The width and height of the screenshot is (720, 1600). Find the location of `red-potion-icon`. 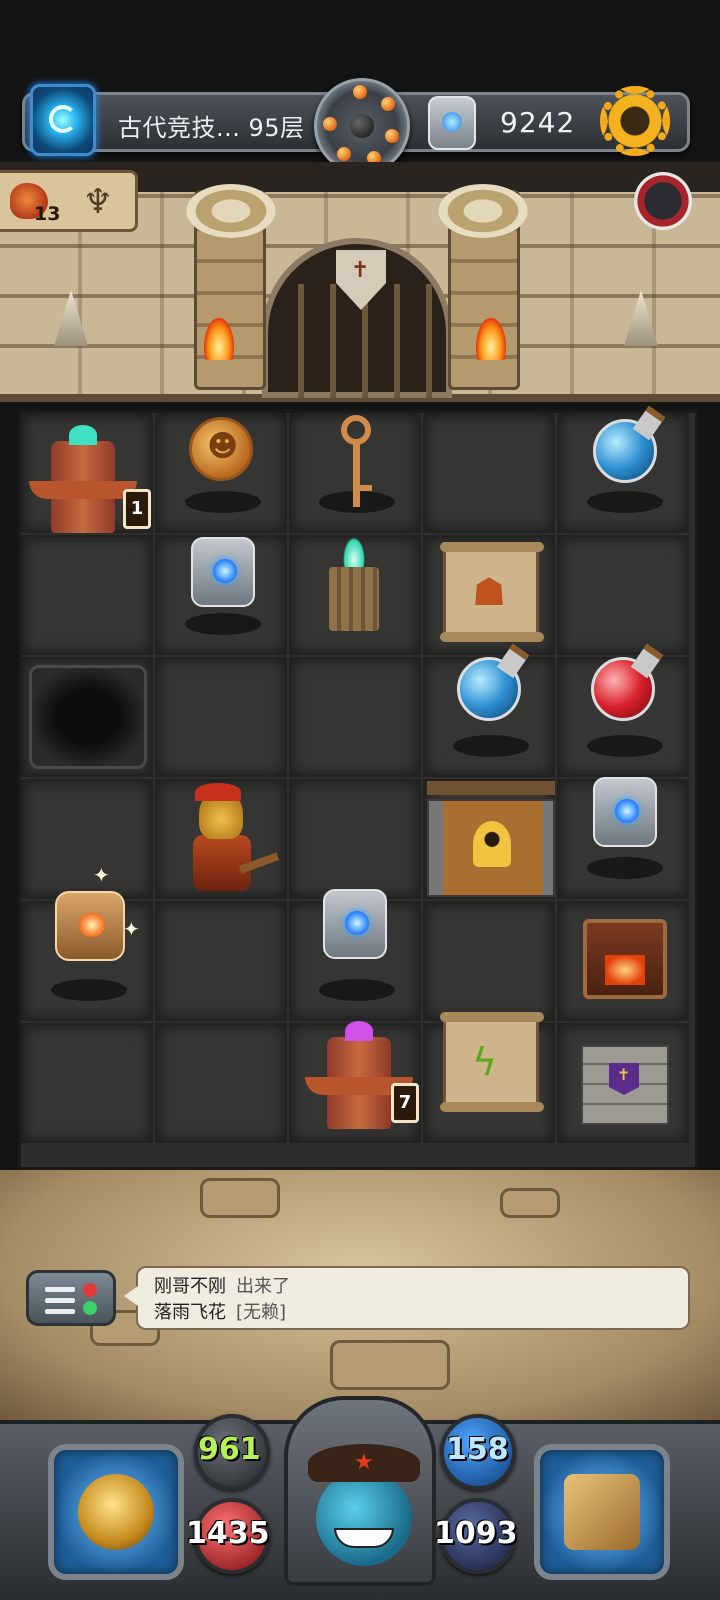

red-potion-icon is located at coordinates (627, 682).